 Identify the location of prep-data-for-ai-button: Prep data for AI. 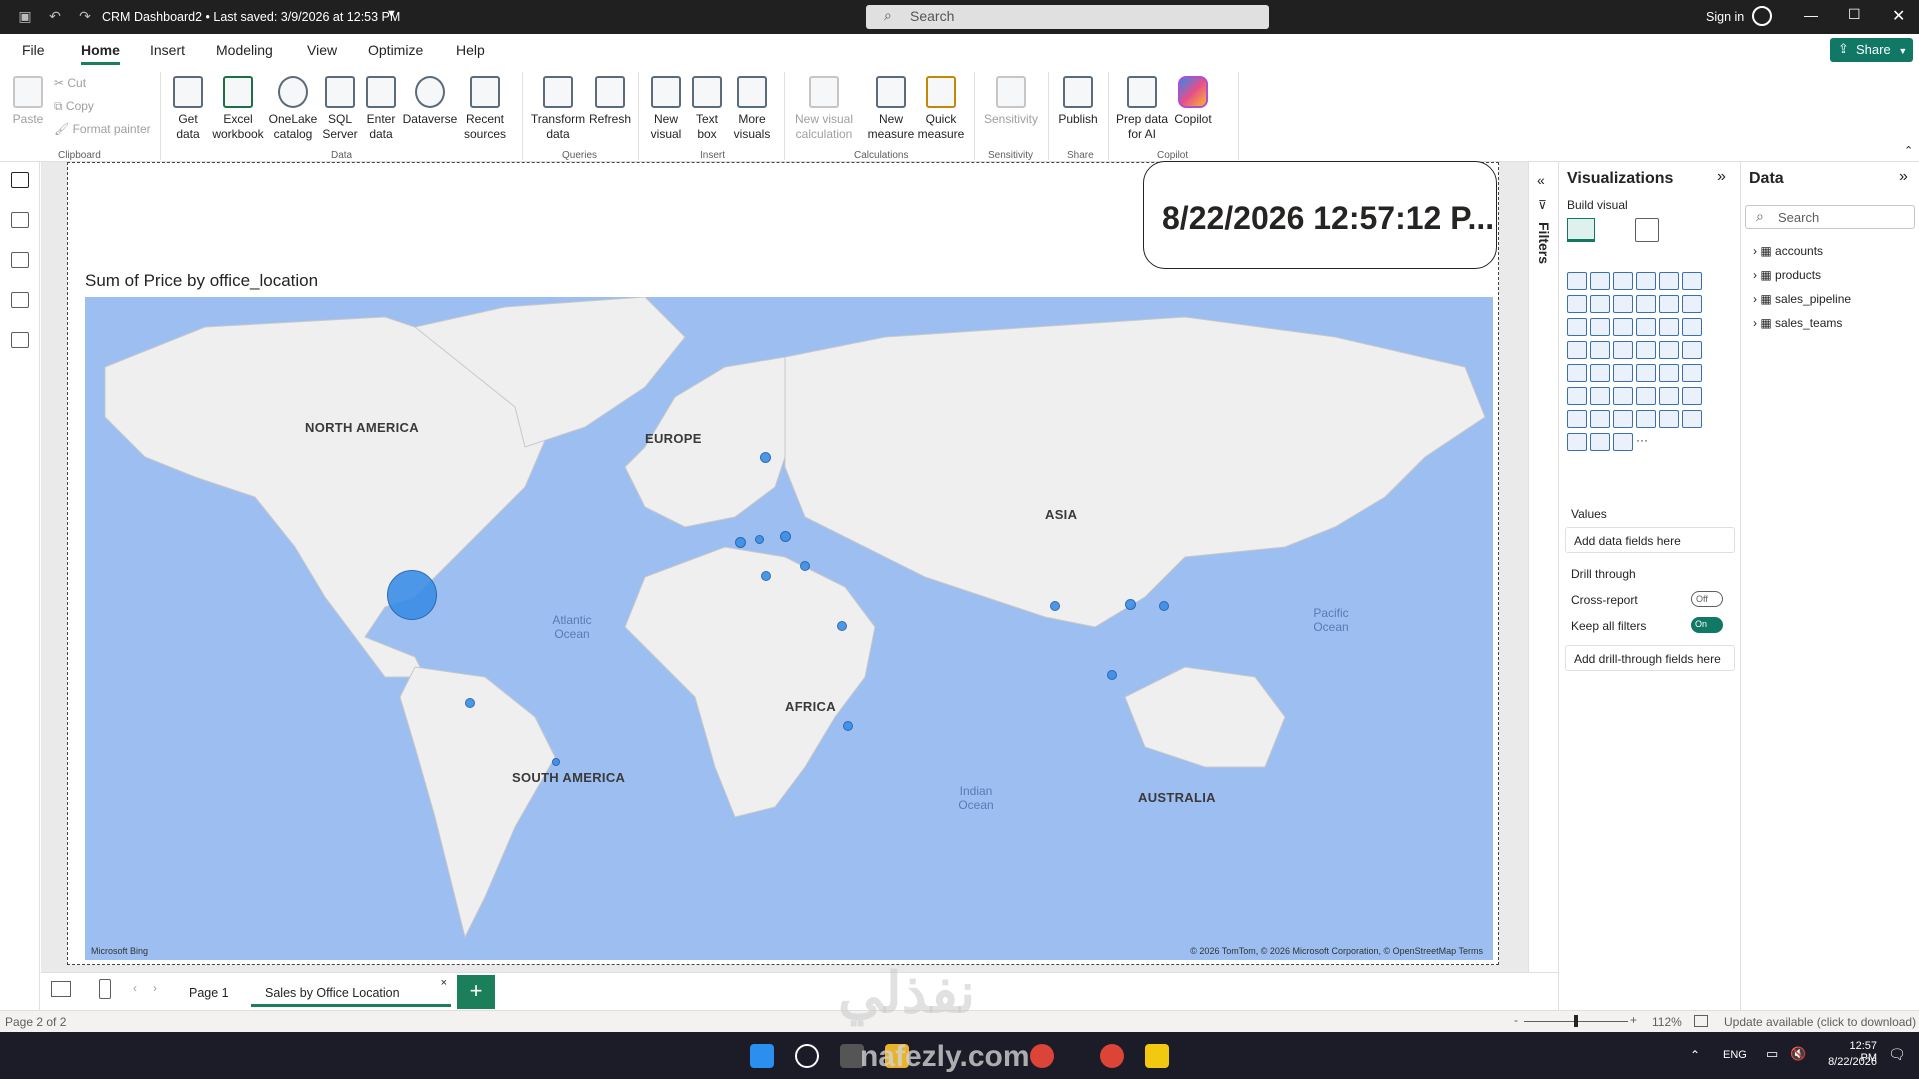
(1142, 109).